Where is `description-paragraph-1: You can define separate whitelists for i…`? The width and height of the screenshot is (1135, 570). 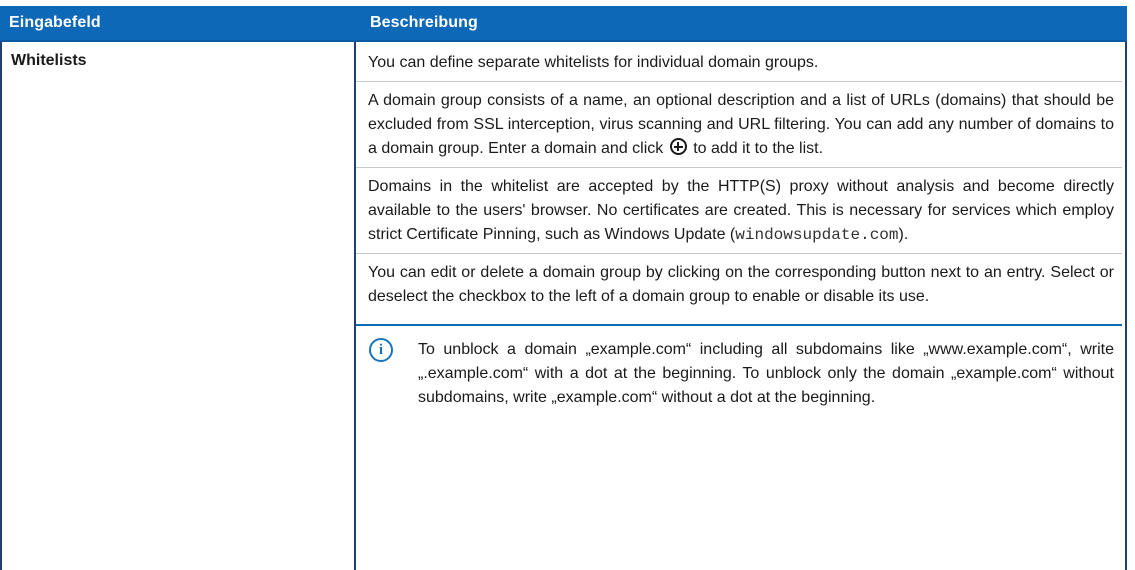 description-paragraph-1: You can define separate whitelists for i… is located at coordinates (739, 62).